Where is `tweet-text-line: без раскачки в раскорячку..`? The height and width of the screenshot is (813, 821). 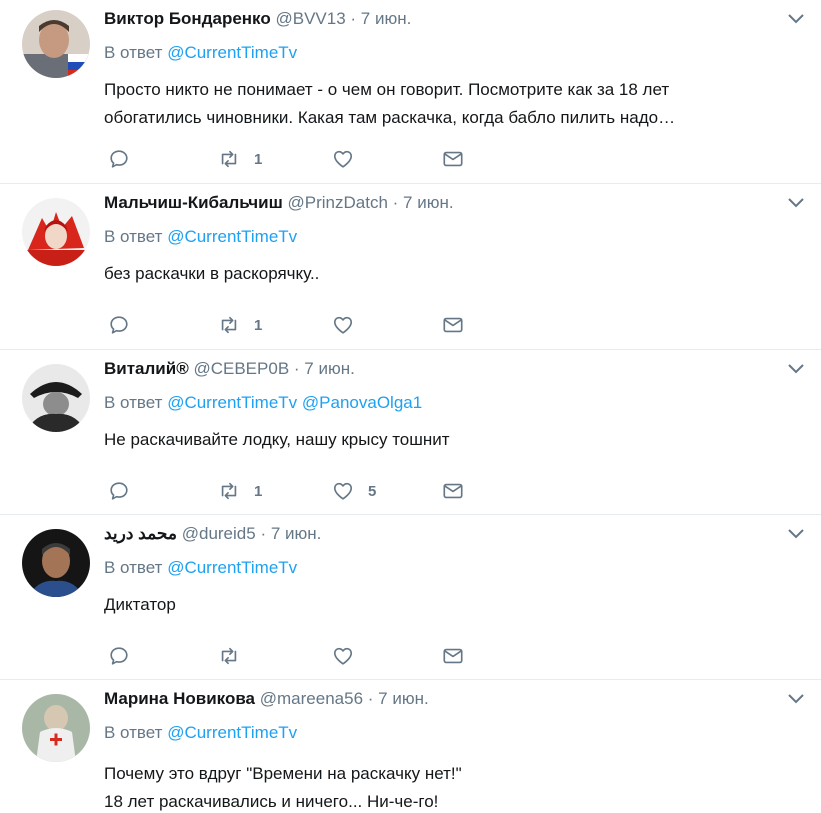 tweet-text-line: без раскачки в раскорячку.. is located at coordinates (212, 273).